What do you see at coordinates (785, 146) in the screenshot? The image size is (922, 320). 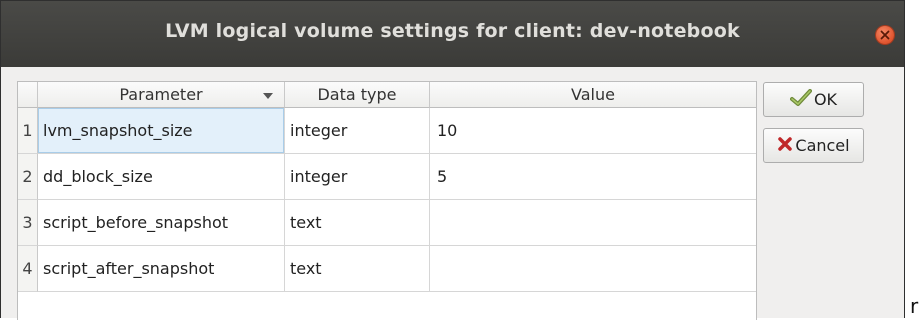 I see `cancel-x-icon` at bounding box center [785, 146].